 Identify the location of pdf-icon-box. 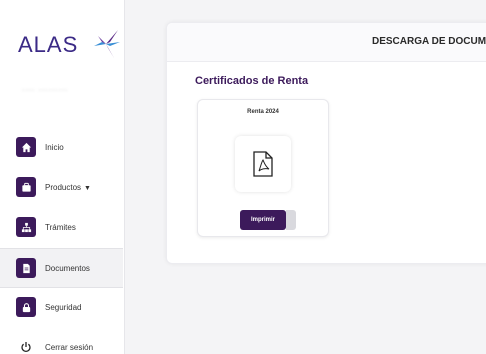
(263, 164).